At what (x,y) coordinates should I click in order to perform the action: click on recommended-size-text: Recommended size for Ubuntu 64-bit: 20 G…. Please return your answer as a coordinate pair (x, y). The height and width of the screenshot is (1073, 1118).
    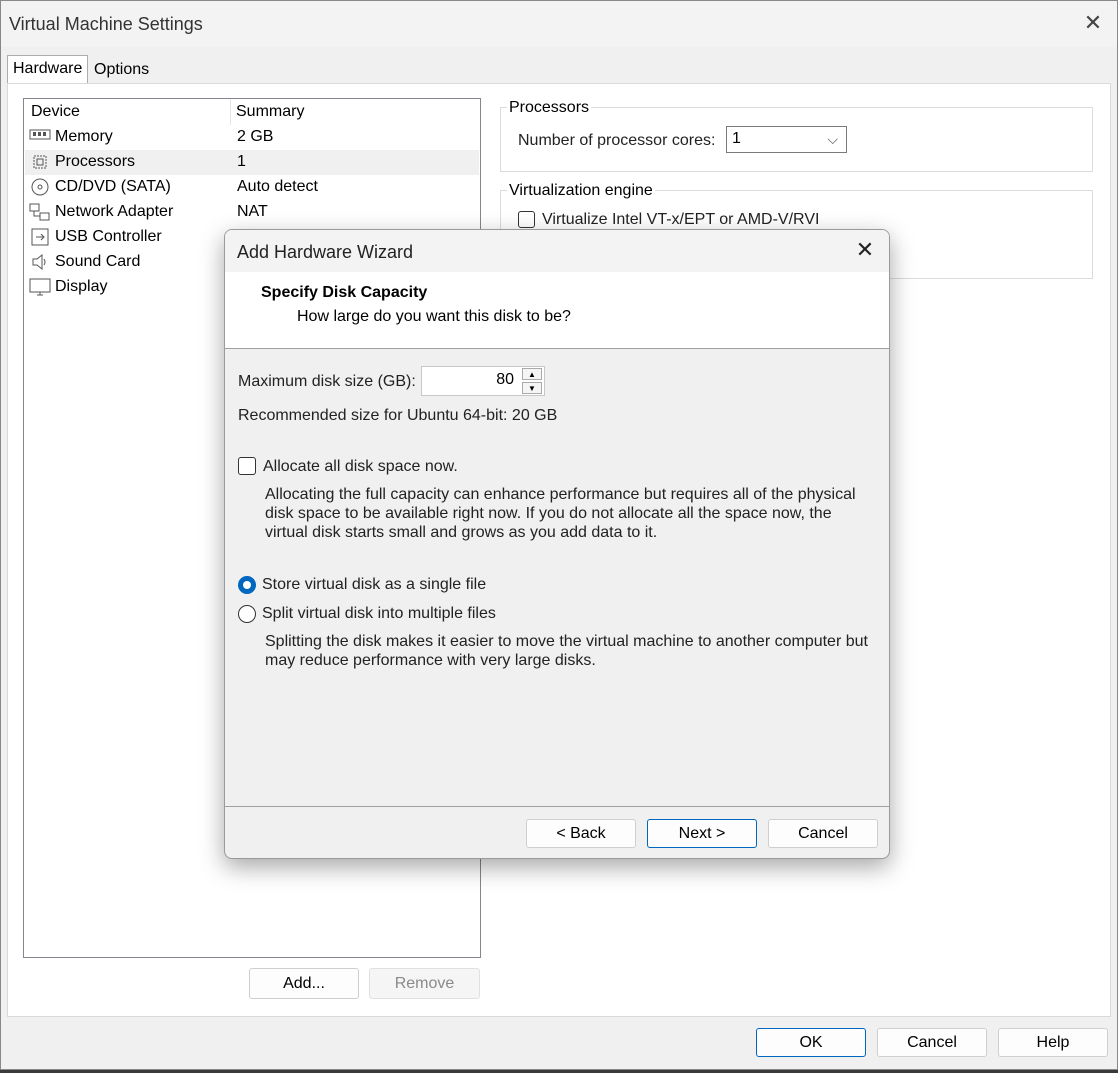
    Looking at the image, I should click on (398, 415).